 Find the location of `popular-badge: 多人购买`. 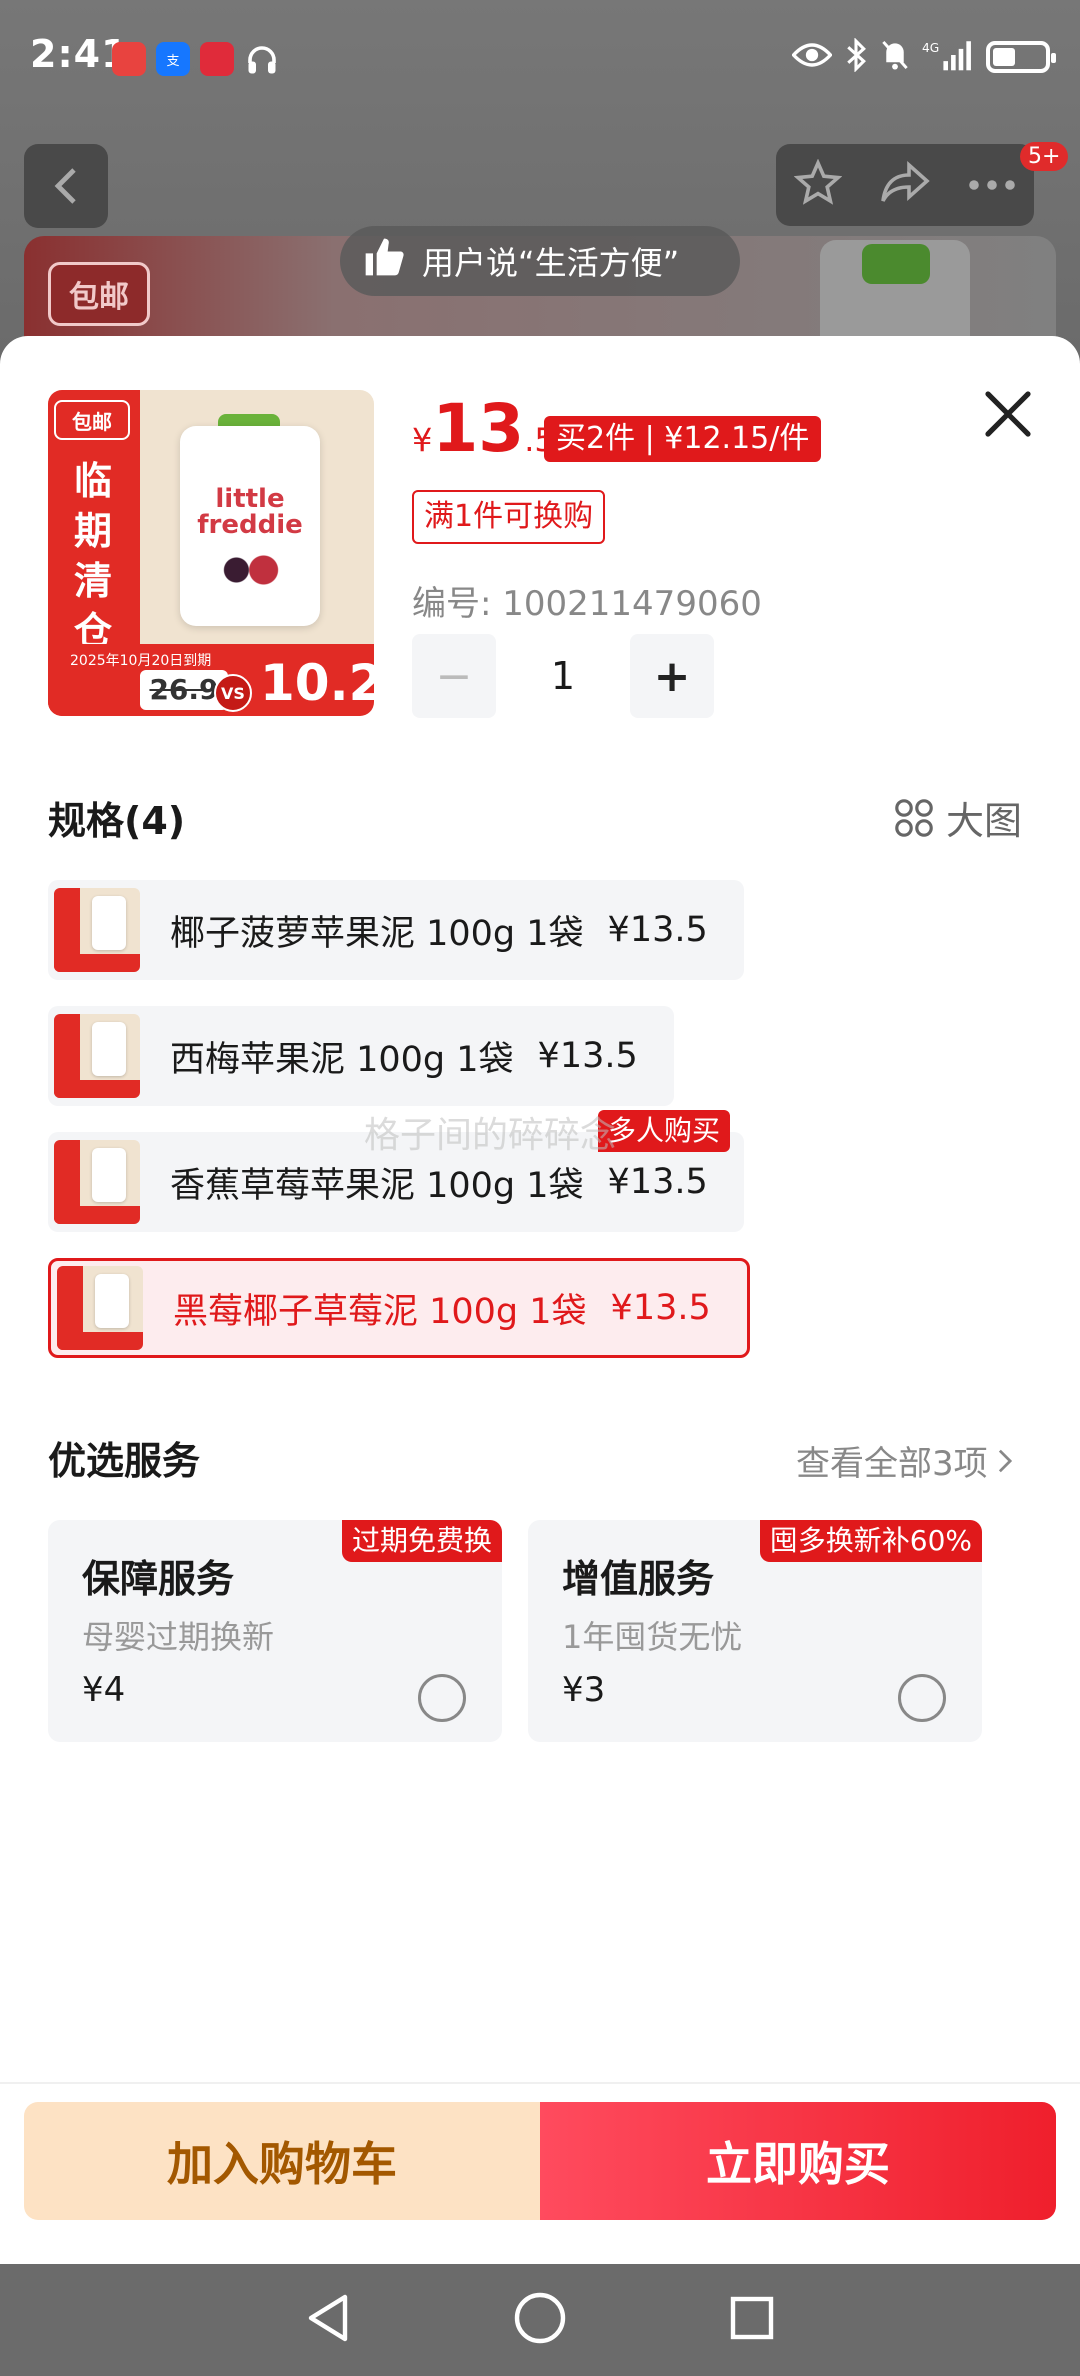

popular-badge: 多人购买 is located at coordinates (664, 1131).